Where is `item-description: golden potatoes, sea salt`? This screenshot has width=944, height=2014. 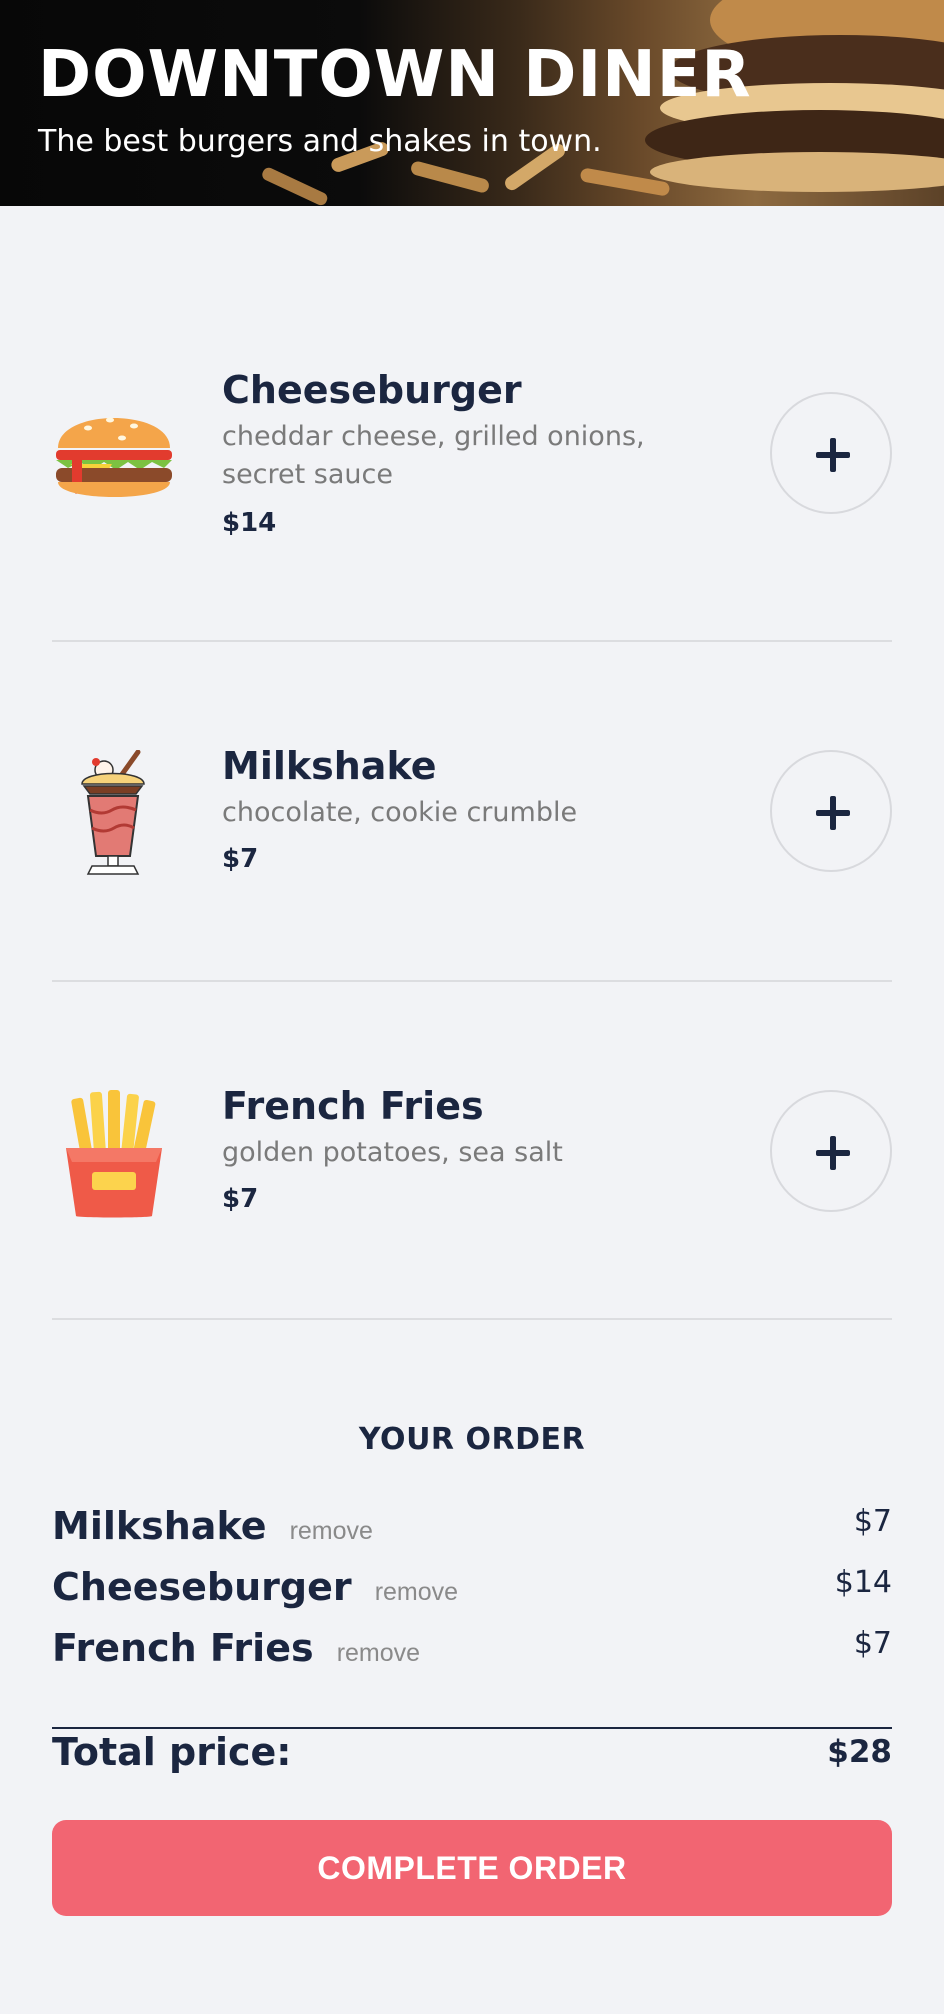
item-description: golden potatoes, sea salt is located at coordinates (392, 1152).